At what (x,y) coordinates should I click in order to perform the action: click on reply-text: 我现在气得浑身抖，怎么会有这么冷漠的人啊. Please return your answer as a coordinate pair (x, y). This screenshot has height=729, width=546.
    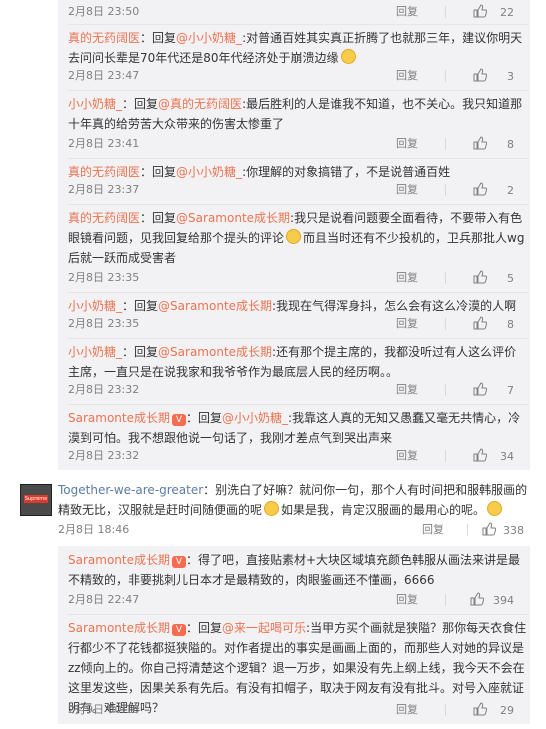
    Looking at the image, I should click on (396, 306).